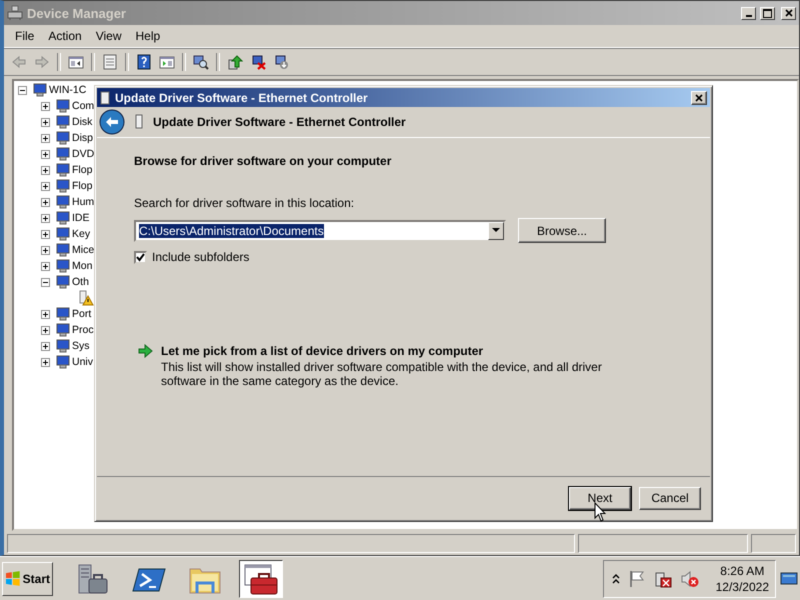 This screenshot has width=800, height=600. What do you see at coordinates (108, 36) in the screenshot?
I see `menu-item: View` at bounding box center [108, 36].